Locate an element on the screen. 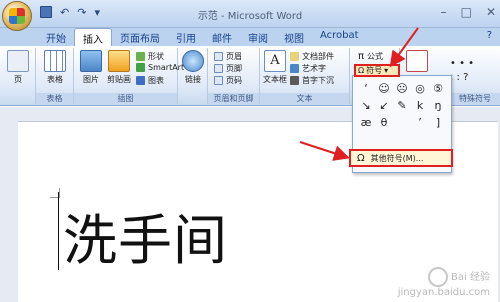 Image resolution: width=500 pixels, height=302 pixels. symbol-button: Ω 符号 ▾ is located at coordinates (377, 70).